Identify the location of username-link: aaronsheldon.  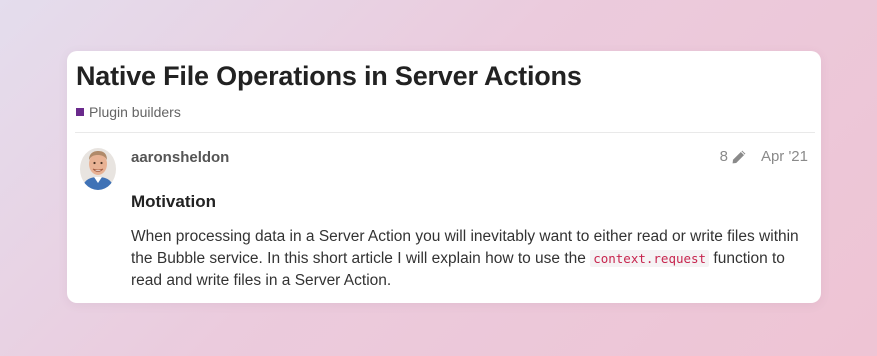
(180, 157).